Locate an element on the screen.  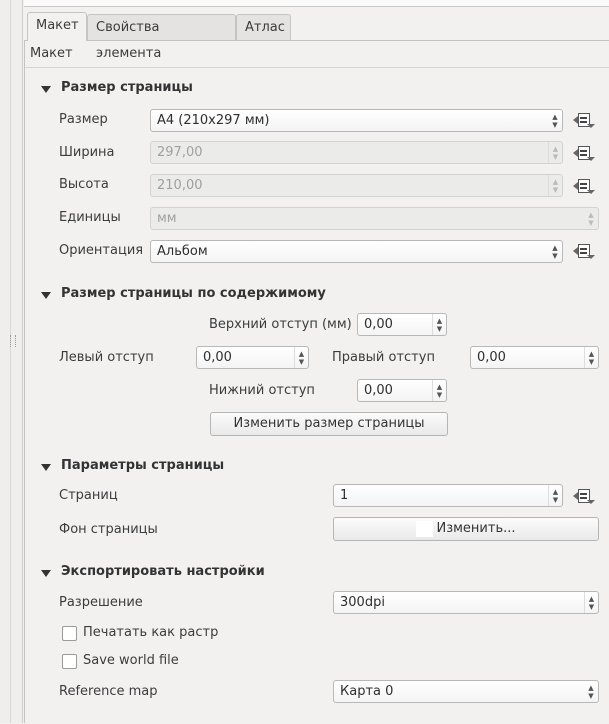
right-margin-label: Правый отступ is located at coordinates (383, 357).